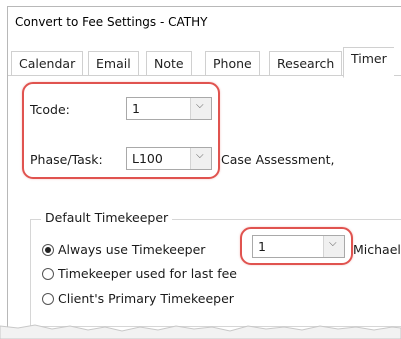  I want to click on title-bar: Convert to Fee Settings - CATHY, so click(204, 22).